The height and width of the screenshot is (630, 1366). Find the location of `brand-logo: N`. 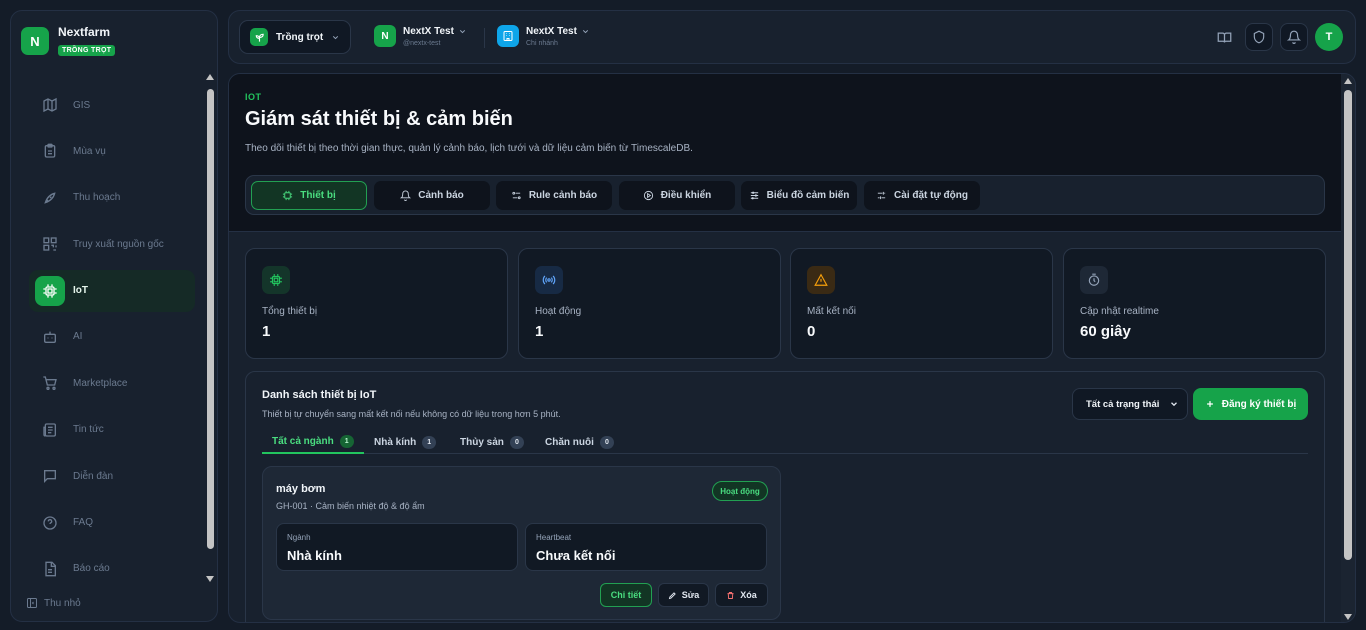

brand-logo: N is located at coordinates (35, 41).